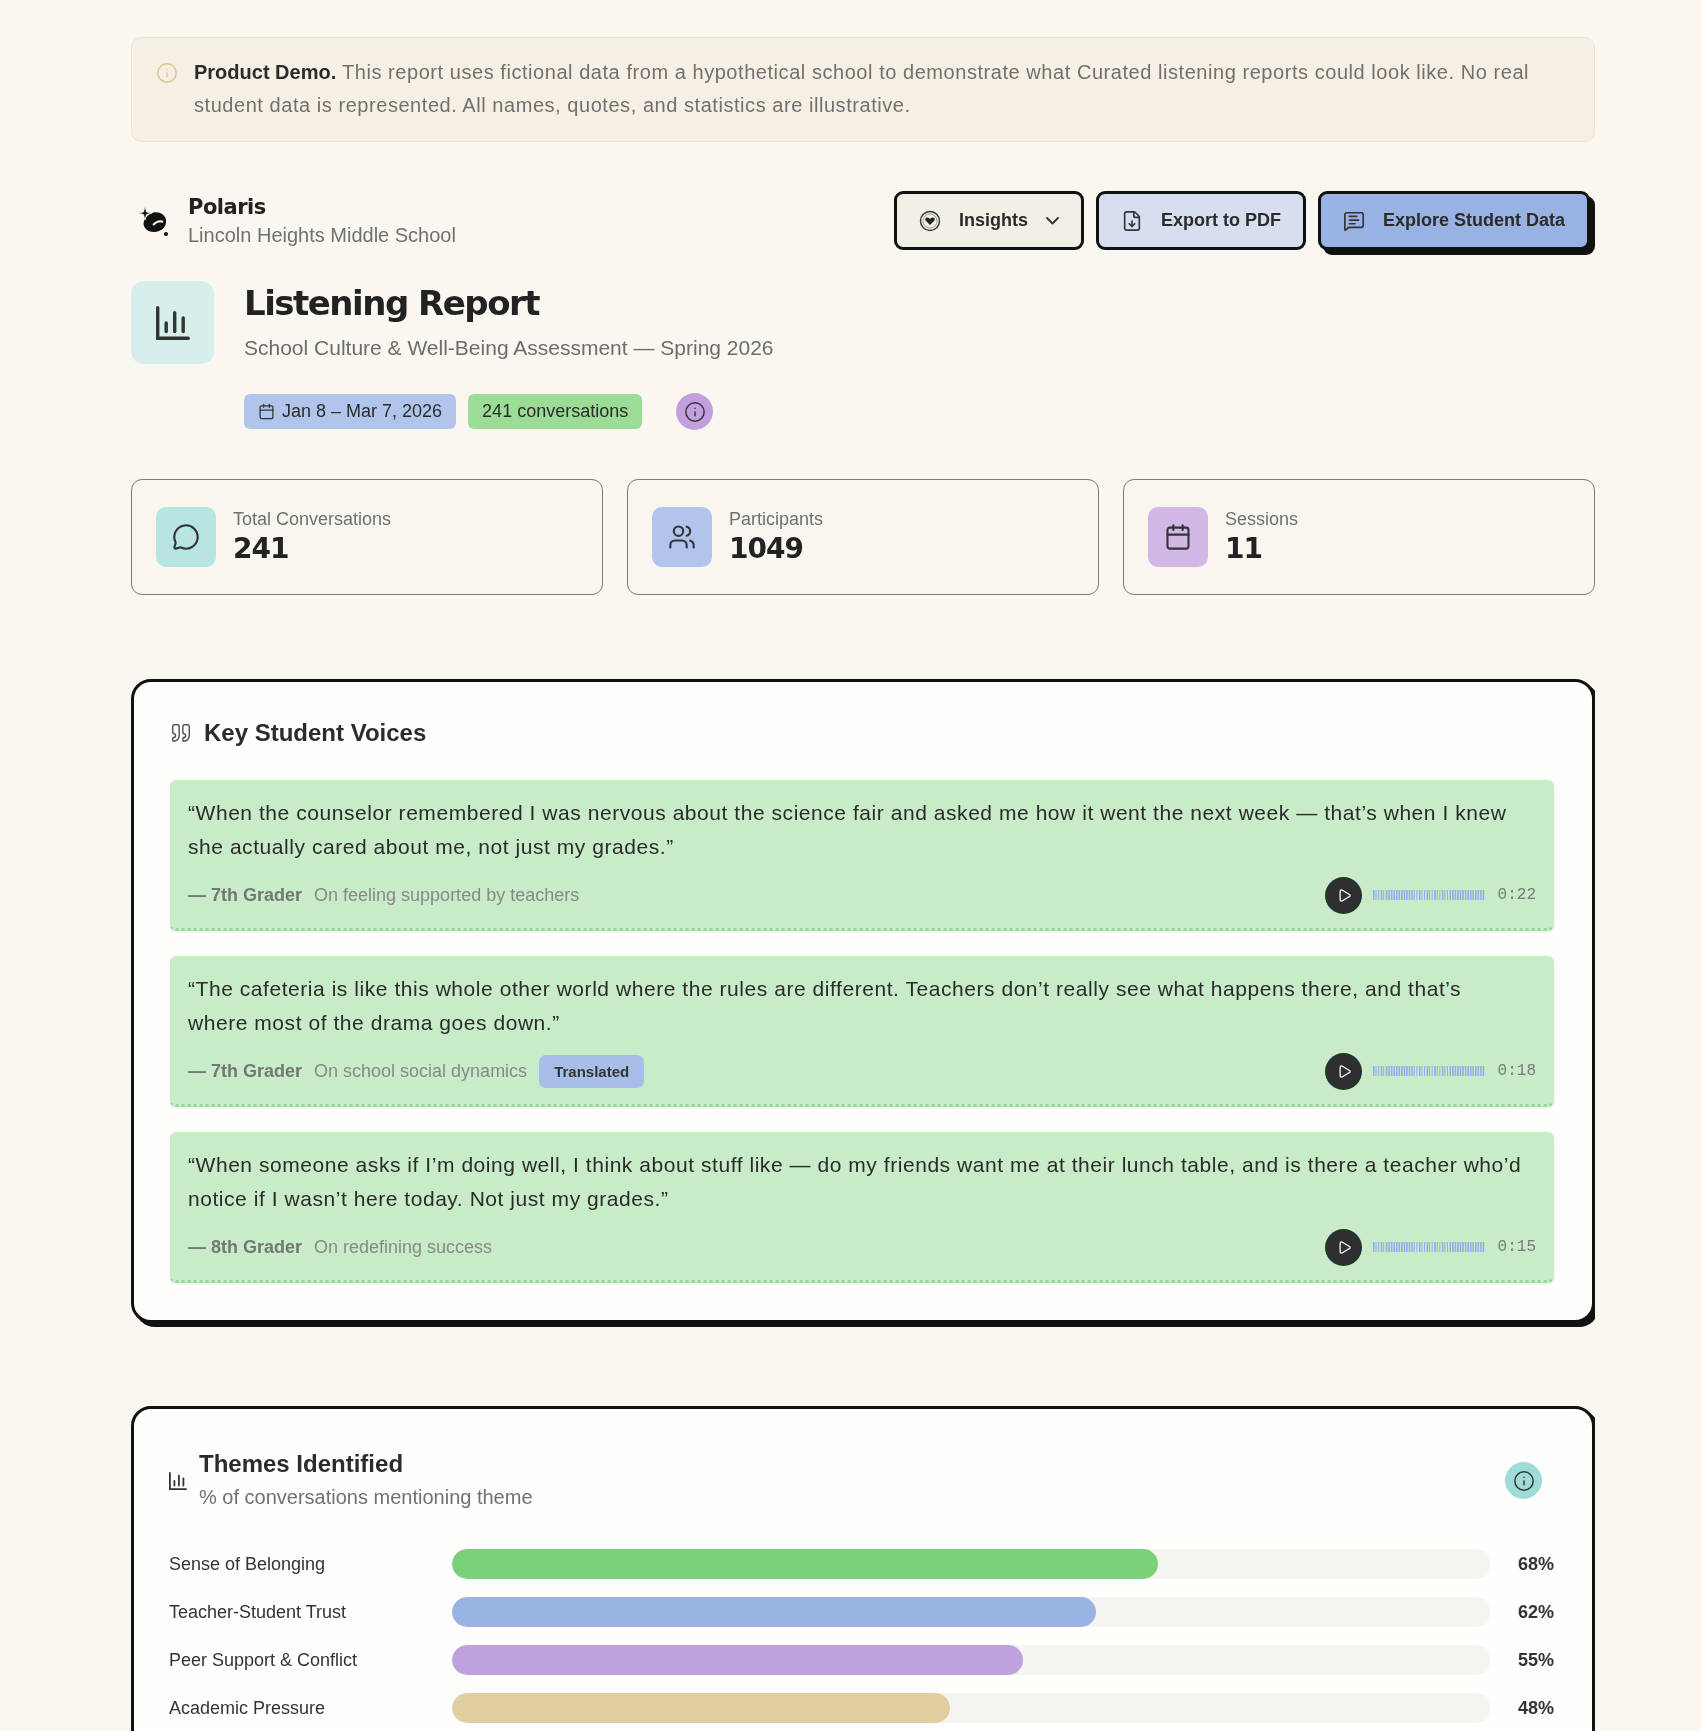 The image size is (1701, 1731). Describe the element at coordinates (264, 1660) in the screenshot. I see `theme-label: Peer Support & Conflict` at that location.